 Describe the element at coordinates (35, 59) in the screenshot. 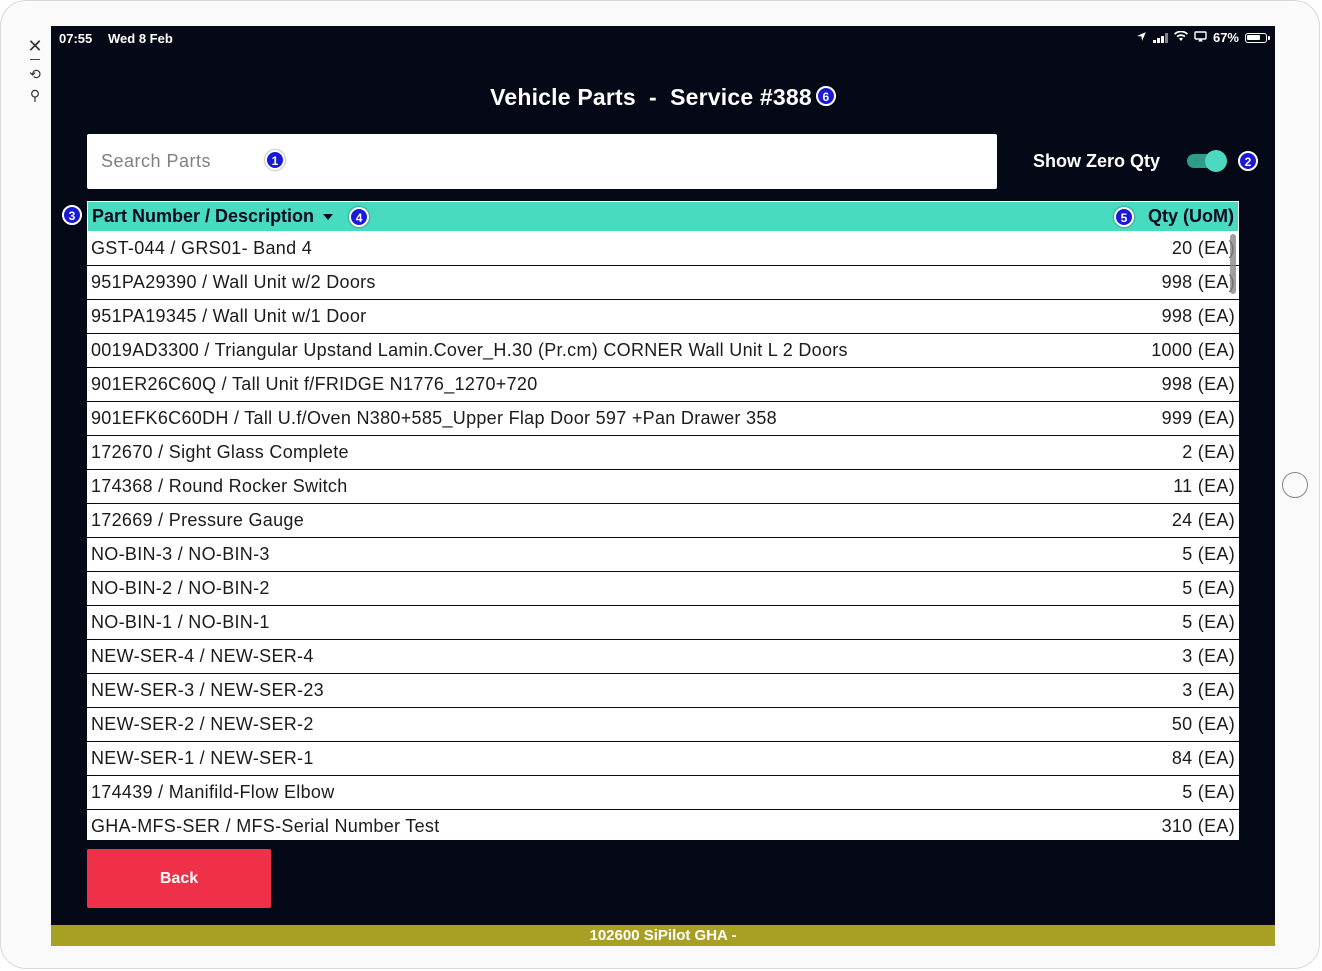

I see `divider` at that location.